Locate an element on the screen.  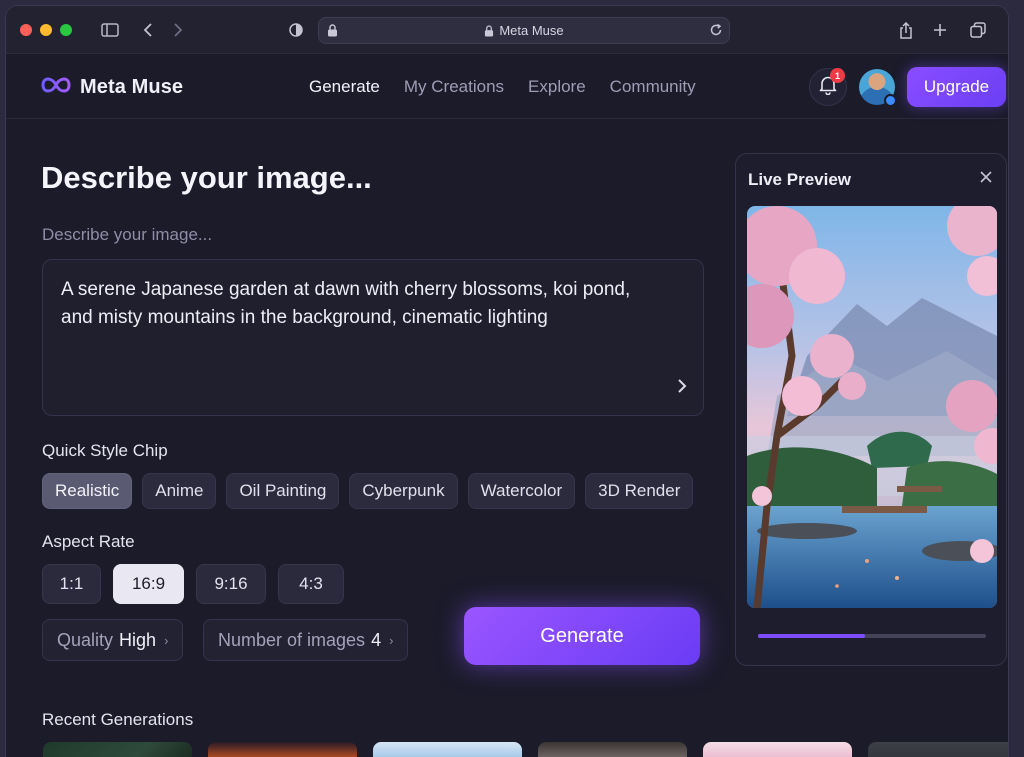
main-nav: Generate My Creations Explore Community is located at coordinates (502, 87).